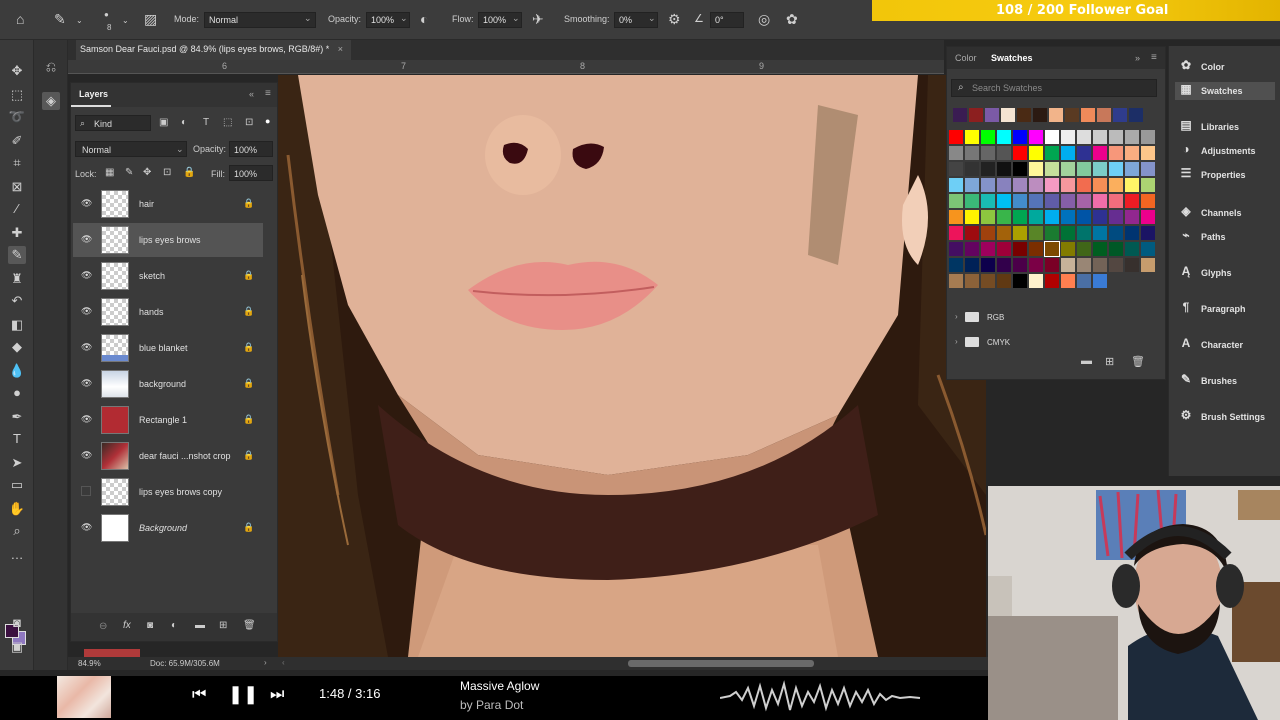 The image size is (1280, 720). I want to click on previous-track-icon: ⏮, so click(199, 695).